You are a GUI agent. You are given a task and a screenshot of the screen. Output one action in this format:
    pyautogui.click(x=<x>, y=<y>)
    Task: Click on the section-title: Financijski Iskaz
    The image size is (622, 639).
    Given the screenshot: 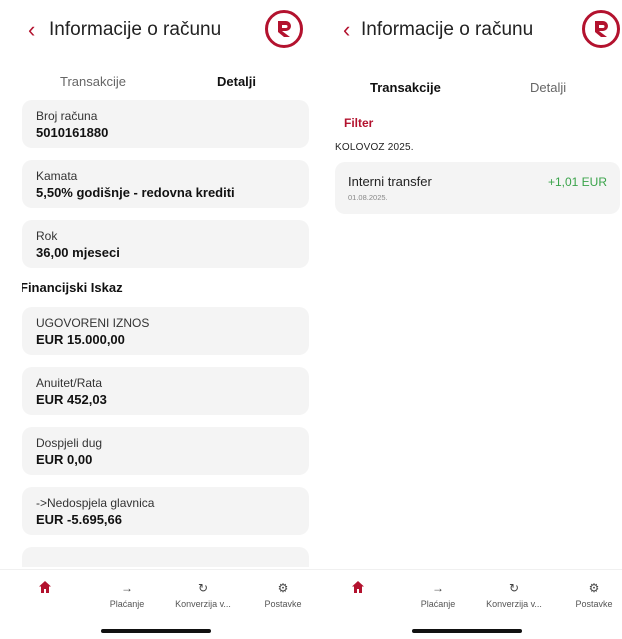 What is the action you would take?
    pyautogui.click(x=72, y=287)
    